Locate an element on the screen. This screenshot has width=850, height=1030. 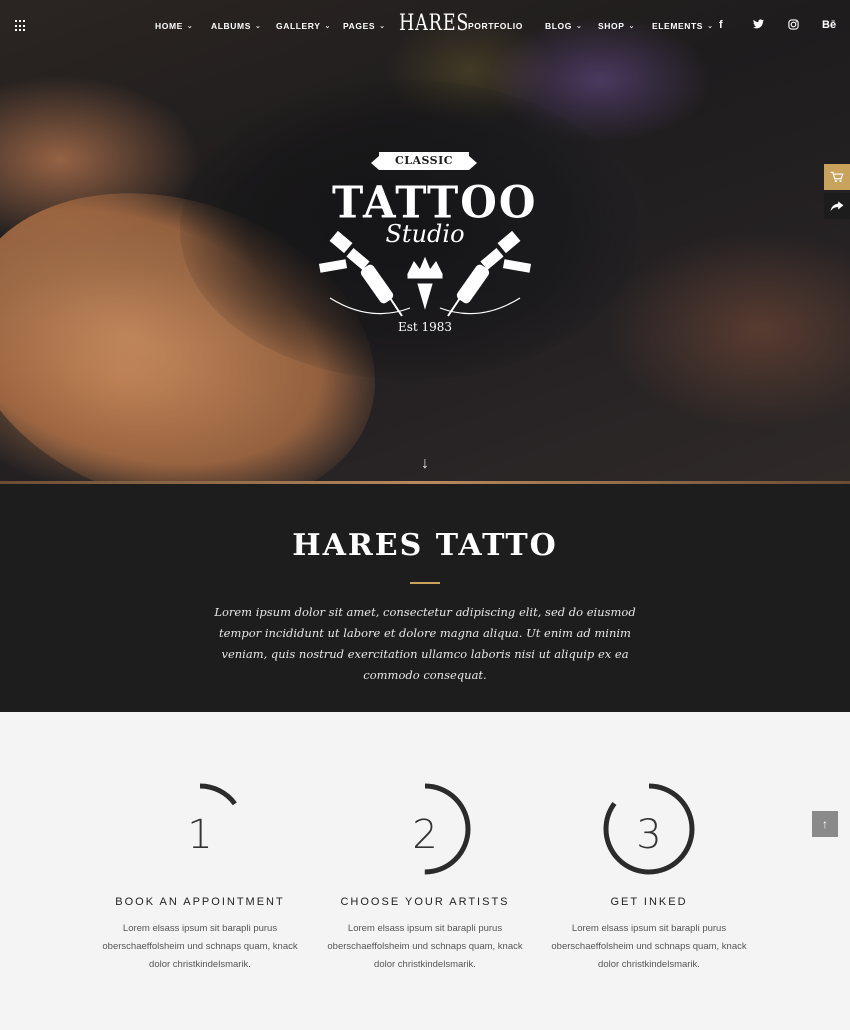
brand-logo: HARES is located at coordinates (434, 23).